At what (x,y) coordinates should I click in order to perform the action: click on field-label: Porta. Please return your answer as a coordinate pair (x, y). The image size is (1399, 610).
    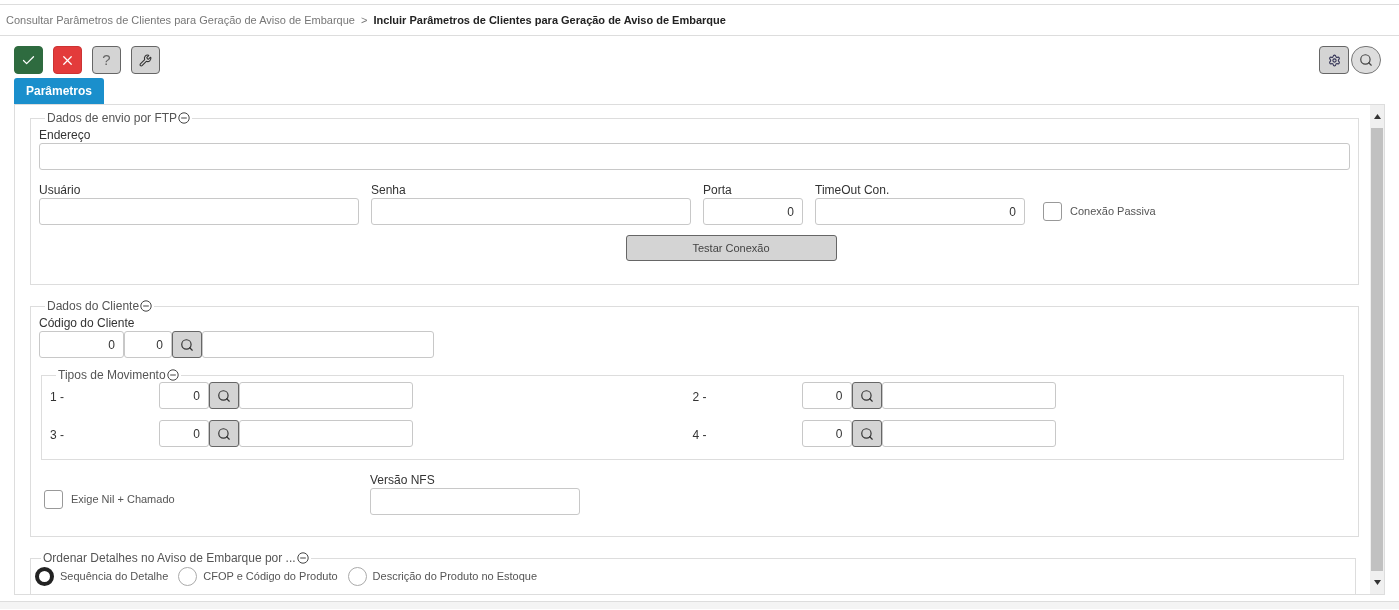
    Looking at the image, I should click on (718, 190).